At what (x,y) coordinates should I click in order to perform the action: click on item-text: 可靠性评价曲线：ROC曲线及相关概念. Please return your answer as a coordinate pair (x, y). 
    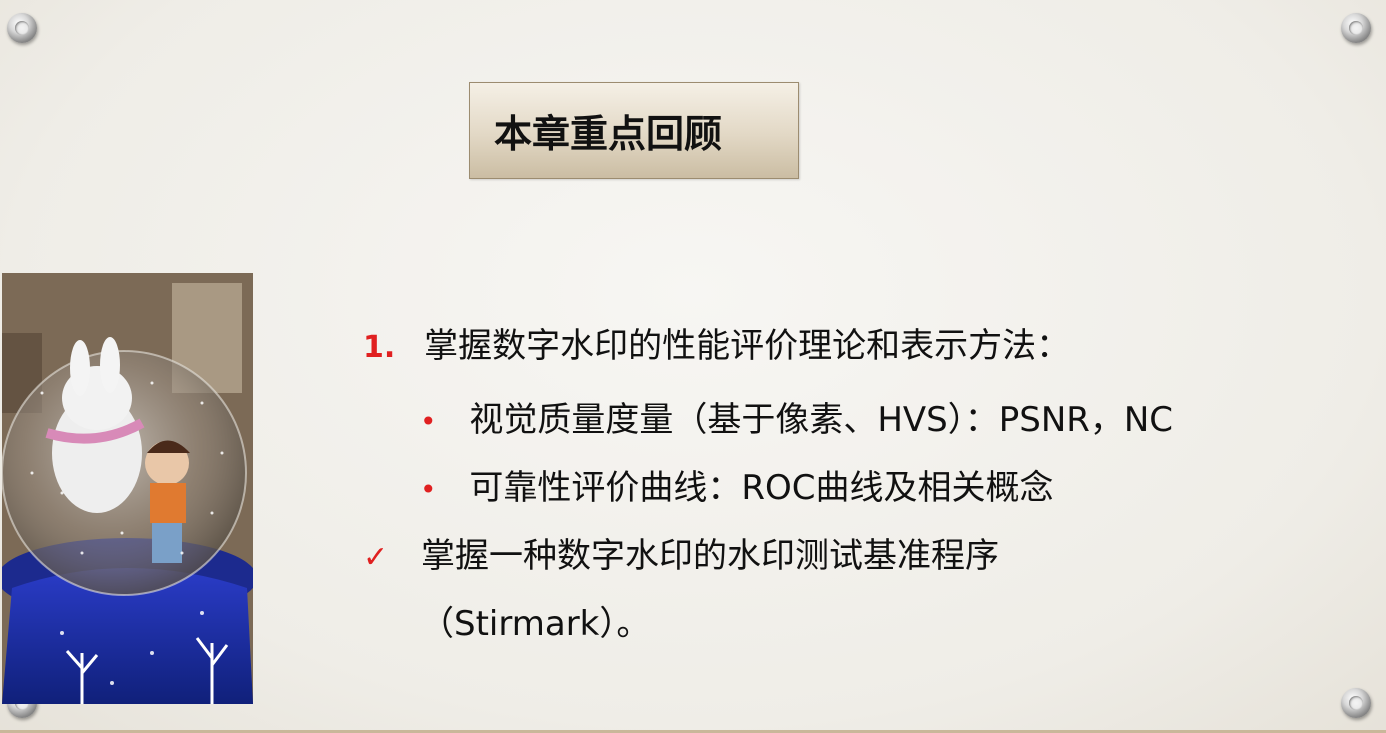
    Looking at the image, I should click on (761, 488).